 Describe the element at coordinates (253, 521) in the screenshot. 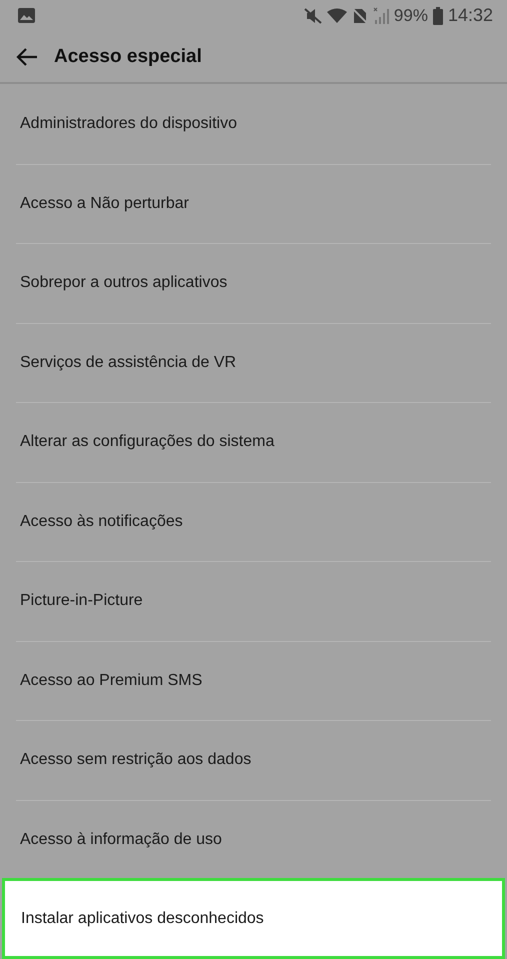

I see `settings-item: Acesso às notificações` at that location.